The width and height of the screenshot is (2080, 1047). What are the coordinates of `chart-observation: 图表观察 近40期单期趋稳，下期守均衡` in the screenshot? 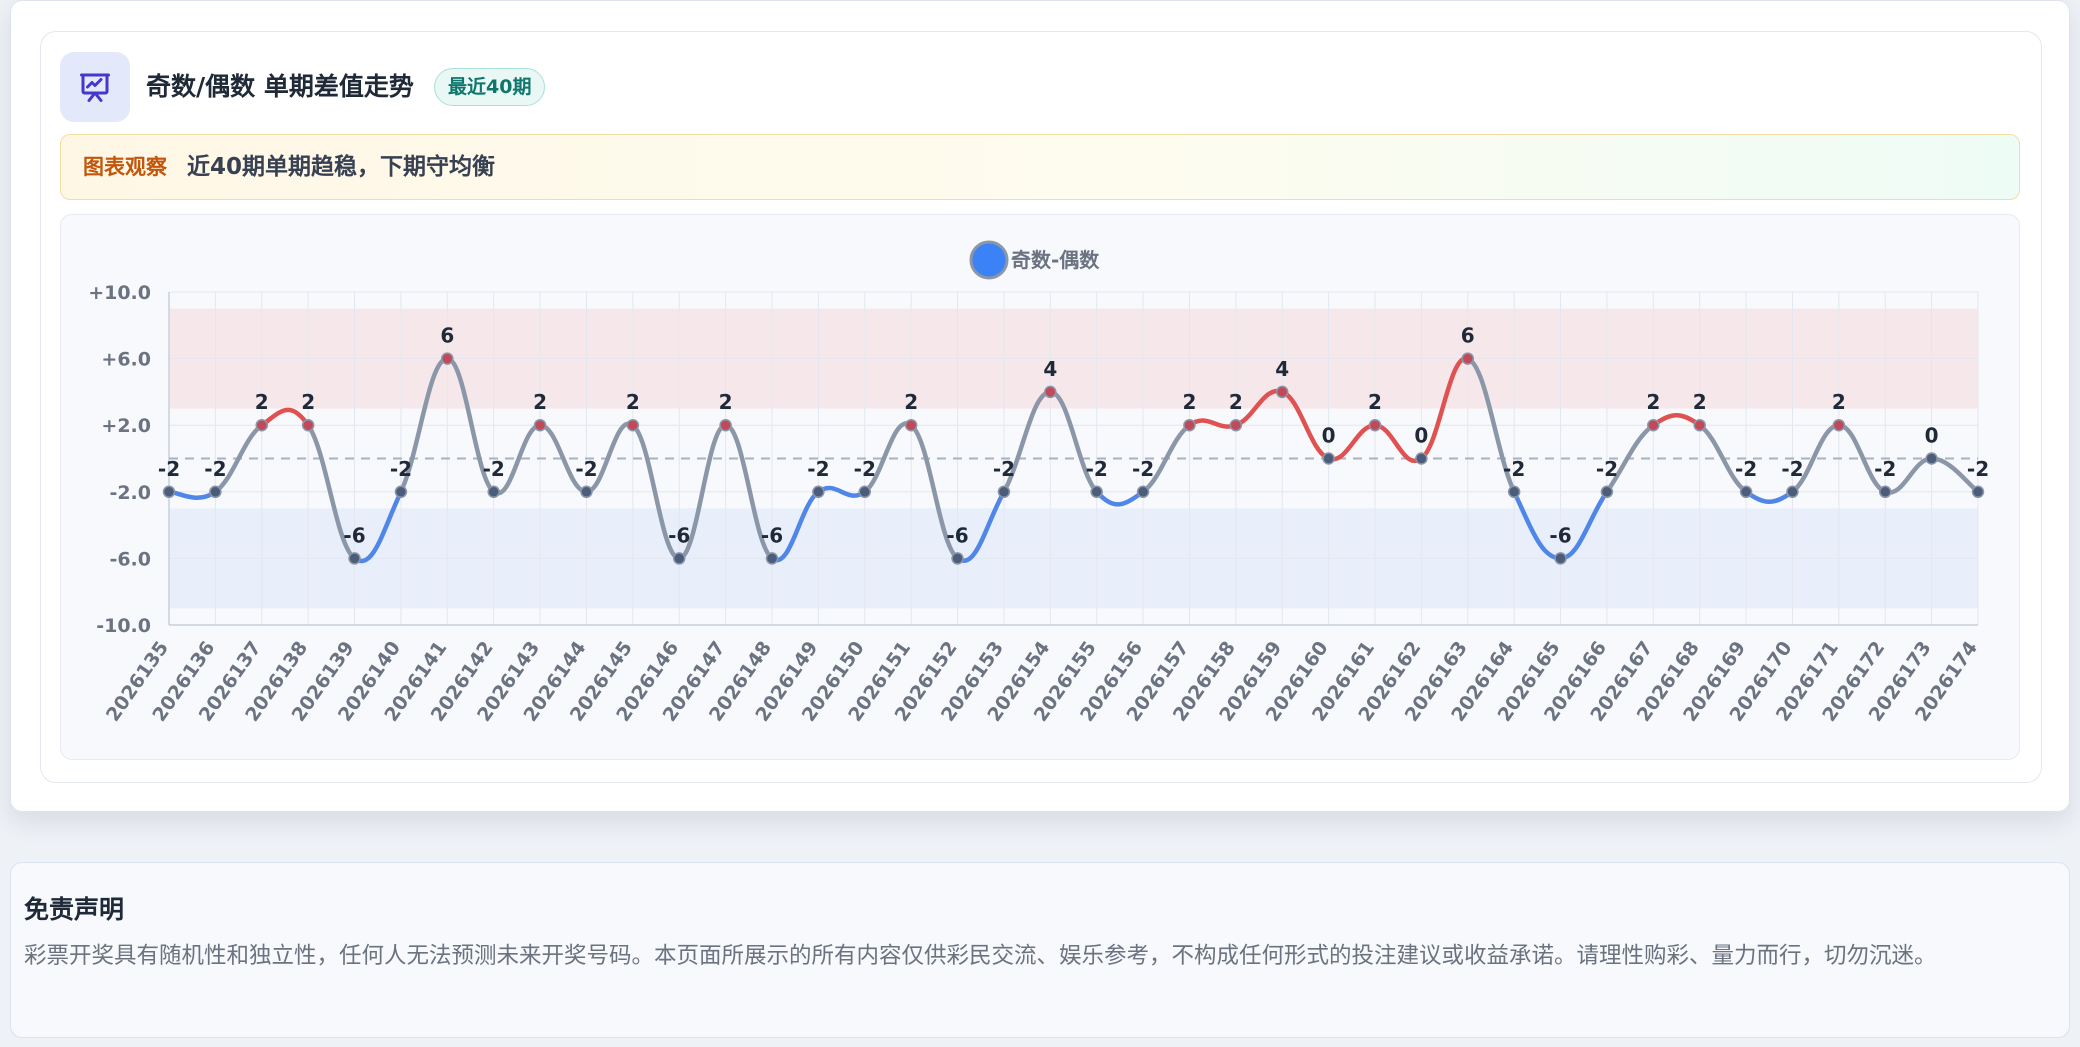 It's located at (1040, 167).